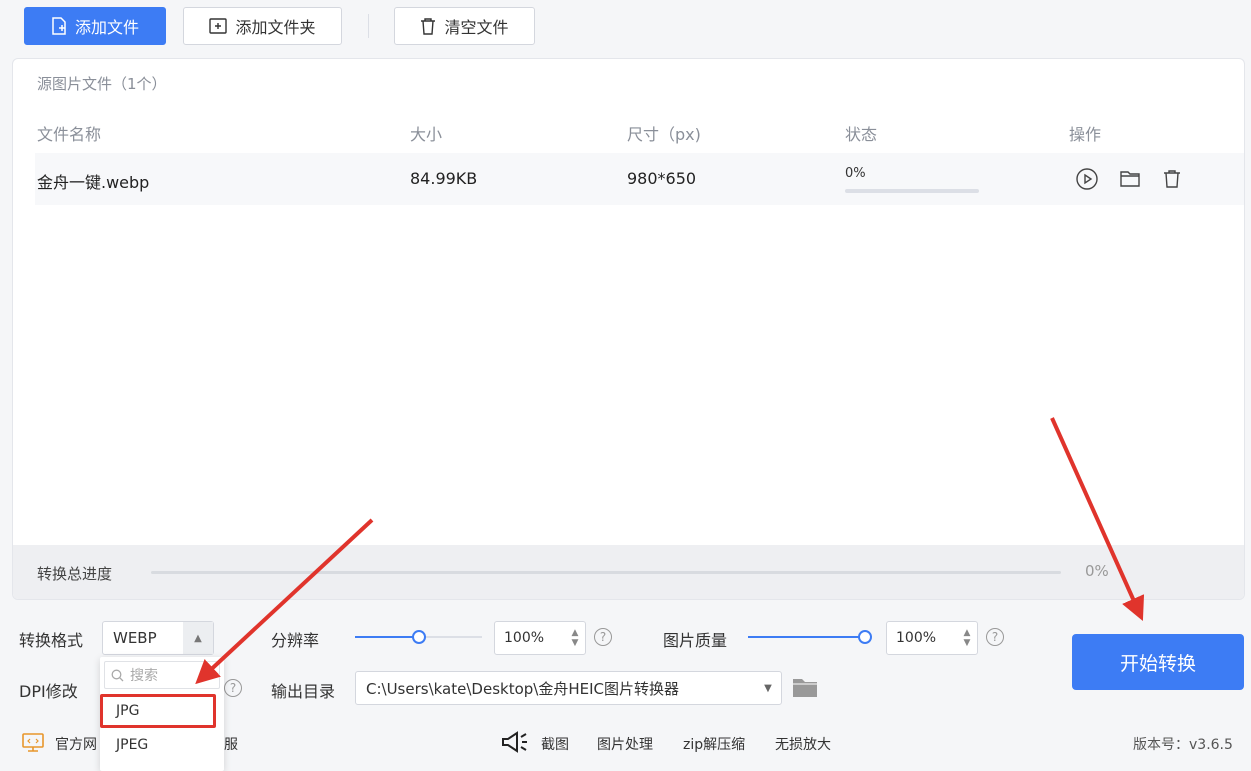 The width and height of the screenshot is (1251, 771). I want to click on quality-input: 100% ▲ ▼, so click(932, 638).